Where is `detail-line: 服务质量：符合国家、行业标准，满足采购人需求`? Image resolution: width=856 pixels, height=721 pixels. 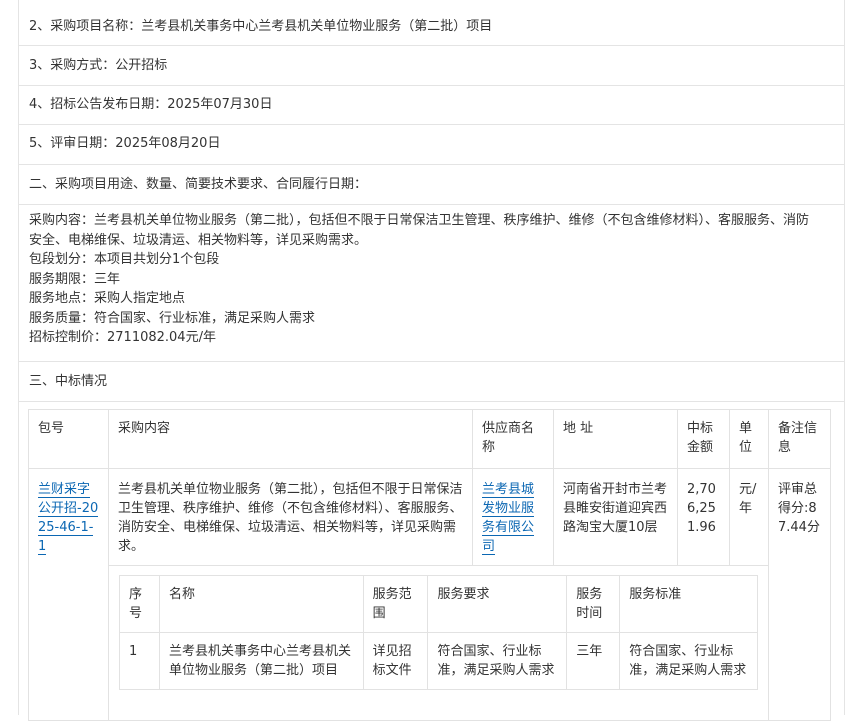
detail-line: 服务质量：符合国家、行业标准，满足采购人需求 is located at coordinates (172, 318).